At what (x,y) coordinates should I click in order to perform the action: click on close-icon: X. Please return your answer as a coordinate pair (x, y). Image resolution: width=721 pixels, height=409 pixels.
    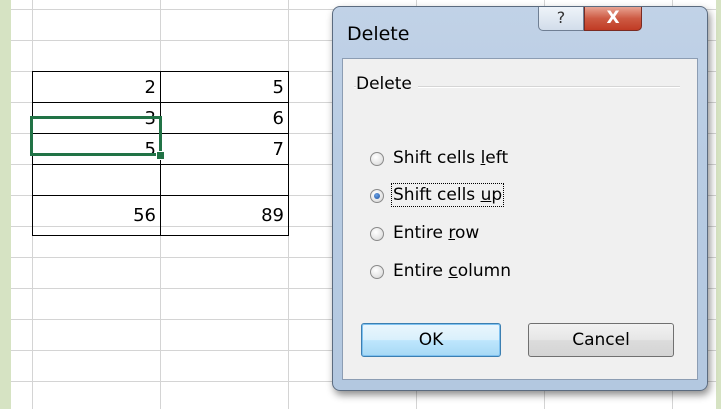
    Looking at the image, I should click on (613, 18).